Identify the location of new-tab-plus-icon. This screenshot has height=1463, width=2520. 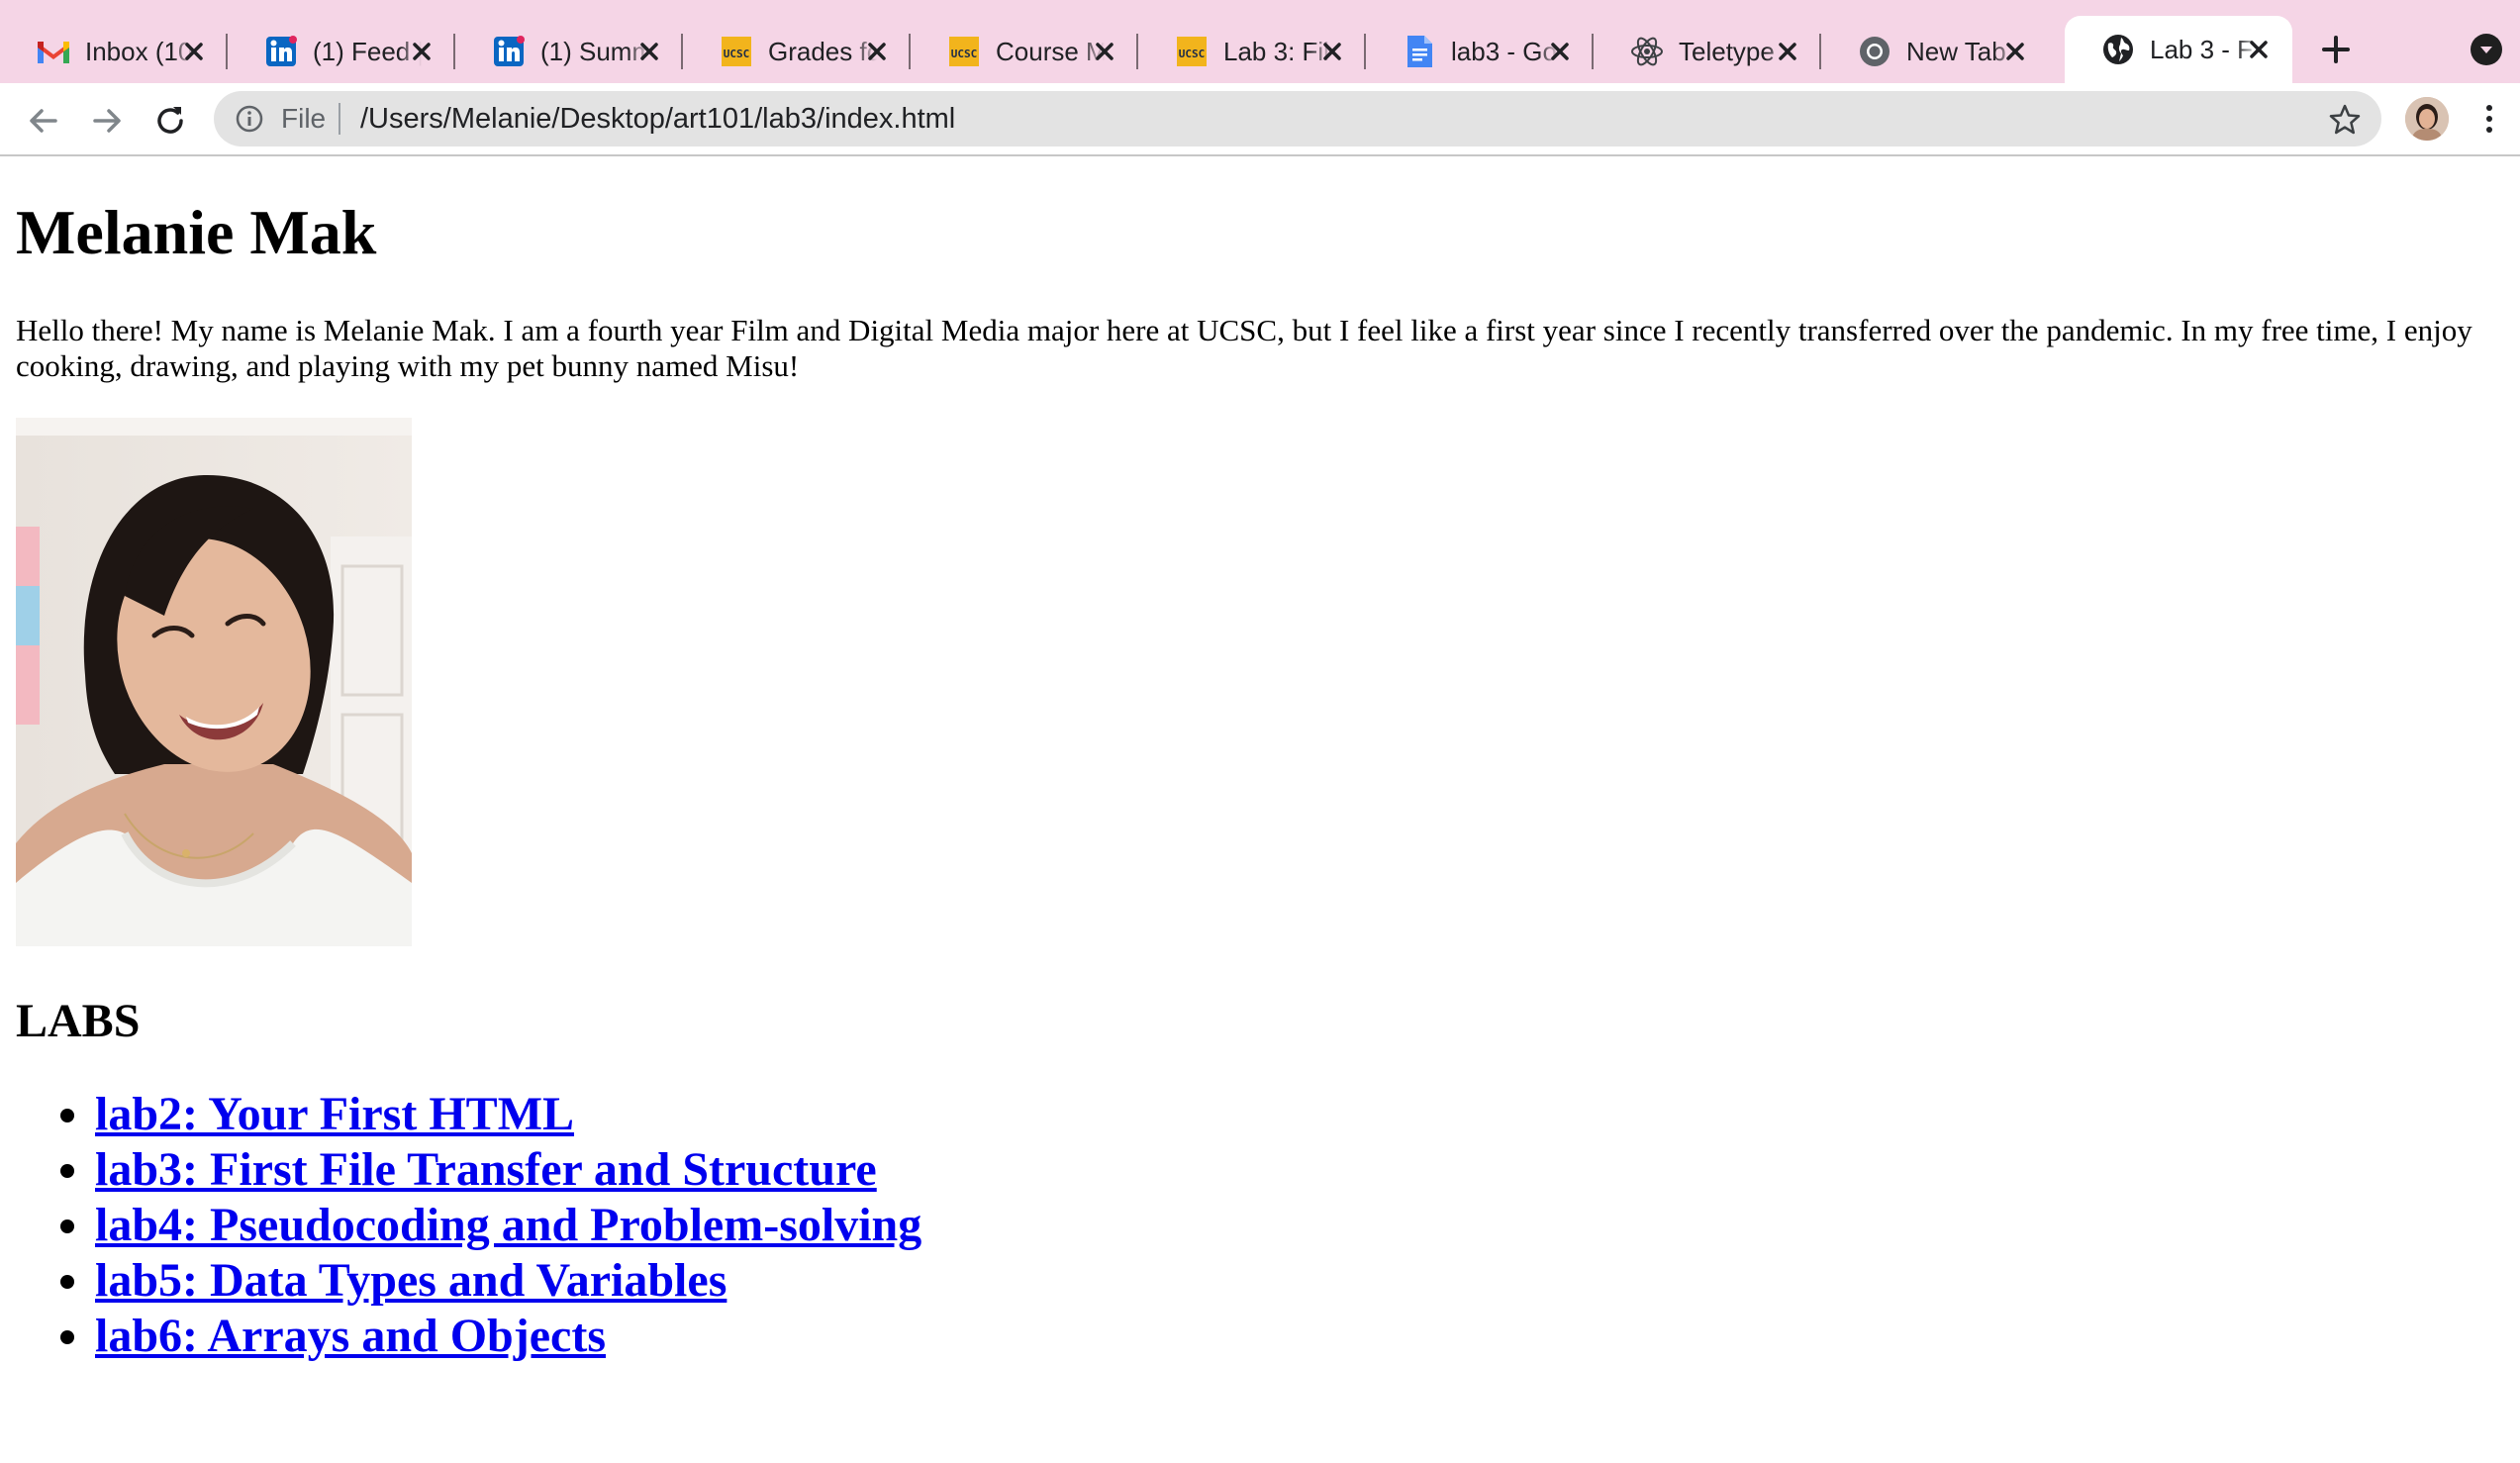
(2336, 49).